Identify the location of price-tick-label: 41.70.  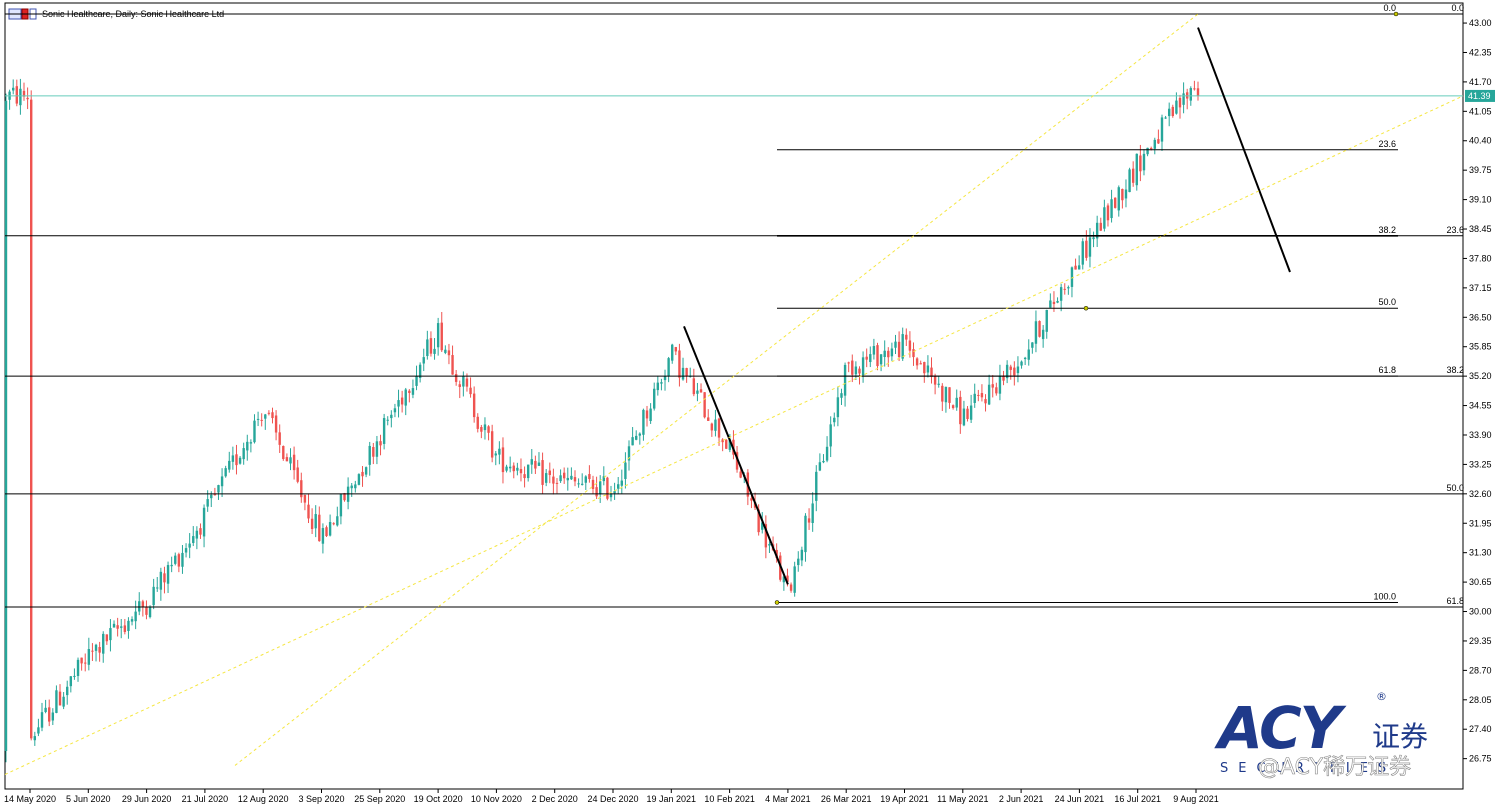
(1480, 82).